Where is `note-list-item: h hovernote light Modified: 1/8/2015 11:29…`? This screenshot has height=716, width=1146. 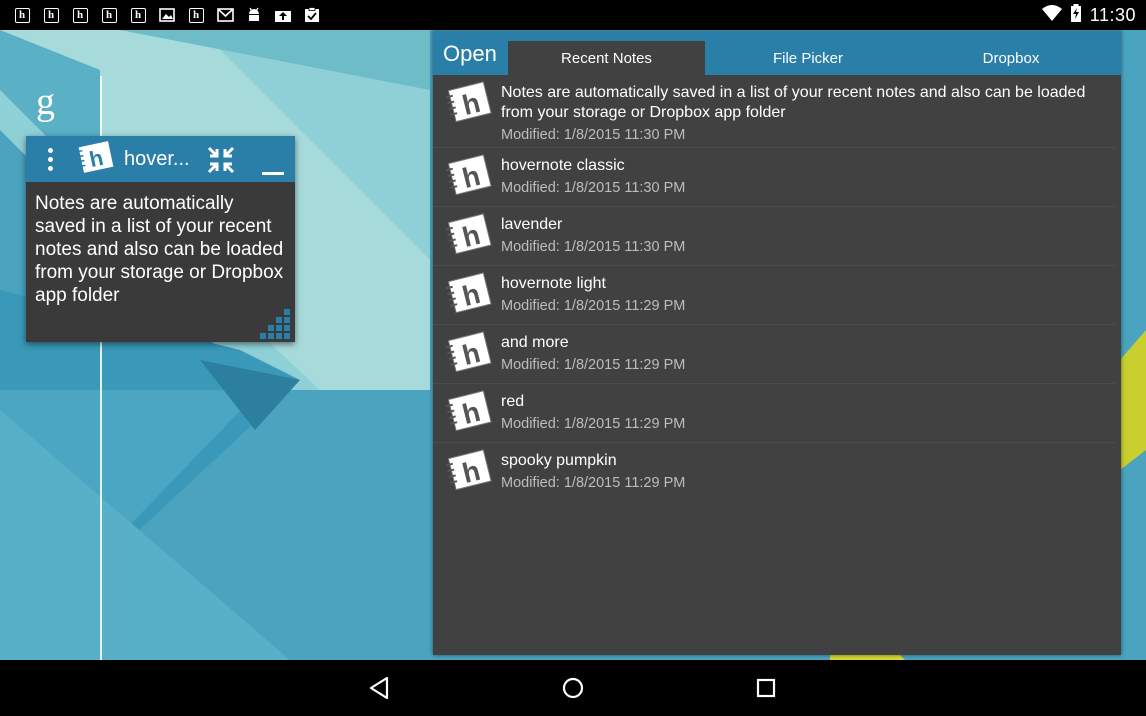 note-list-item: h hovernote light Modified: 1/8/2015 11:29… is located at coordinates (774, 295).